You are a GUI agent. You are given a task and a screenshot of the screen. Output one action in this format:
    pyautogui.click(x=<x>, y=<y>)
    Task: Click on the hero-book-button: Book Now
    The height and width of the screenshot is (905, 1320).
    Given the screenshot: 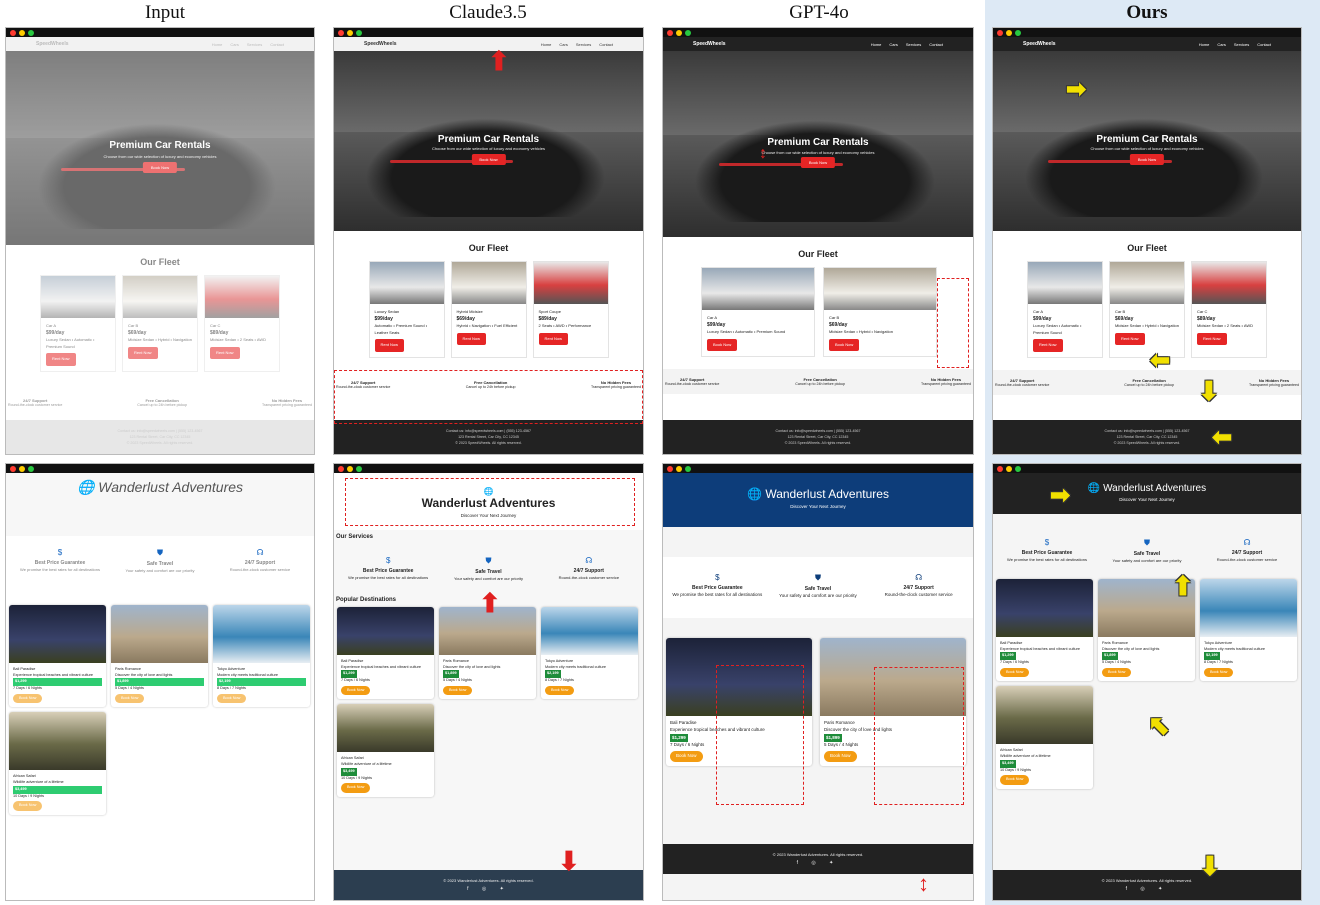 What is the action you would take?
    pyautogui.click(x=160, y=167)
    